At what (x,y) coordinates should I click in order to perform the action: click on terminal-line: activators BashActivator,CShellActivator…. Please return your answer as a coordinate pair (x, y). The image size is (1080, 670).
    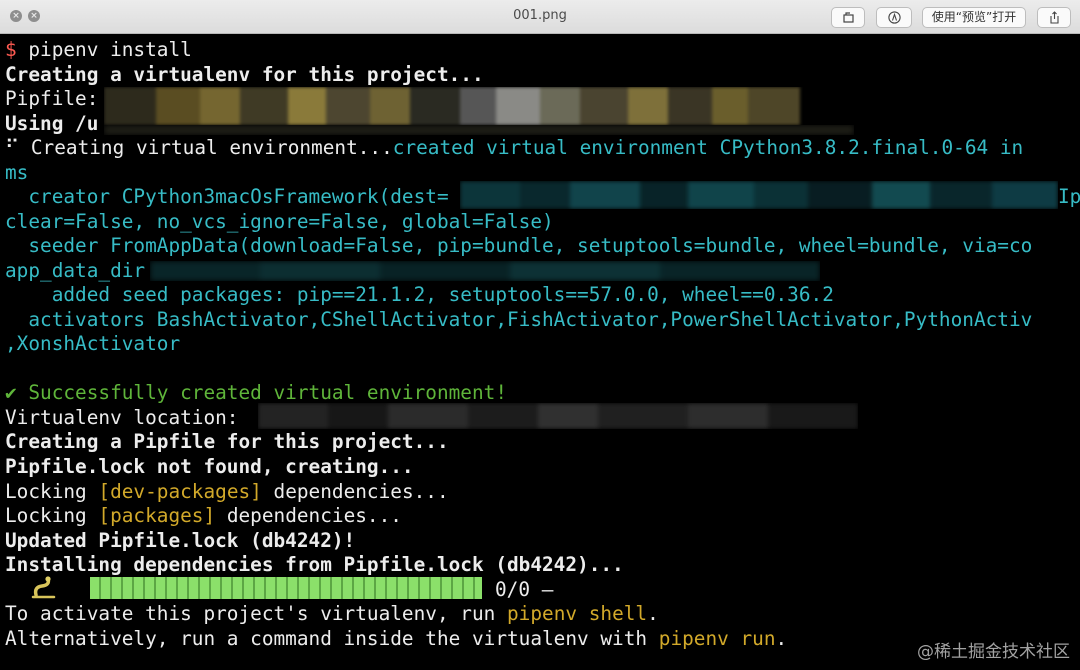
    Looking at the image, I should click on (519, 319).